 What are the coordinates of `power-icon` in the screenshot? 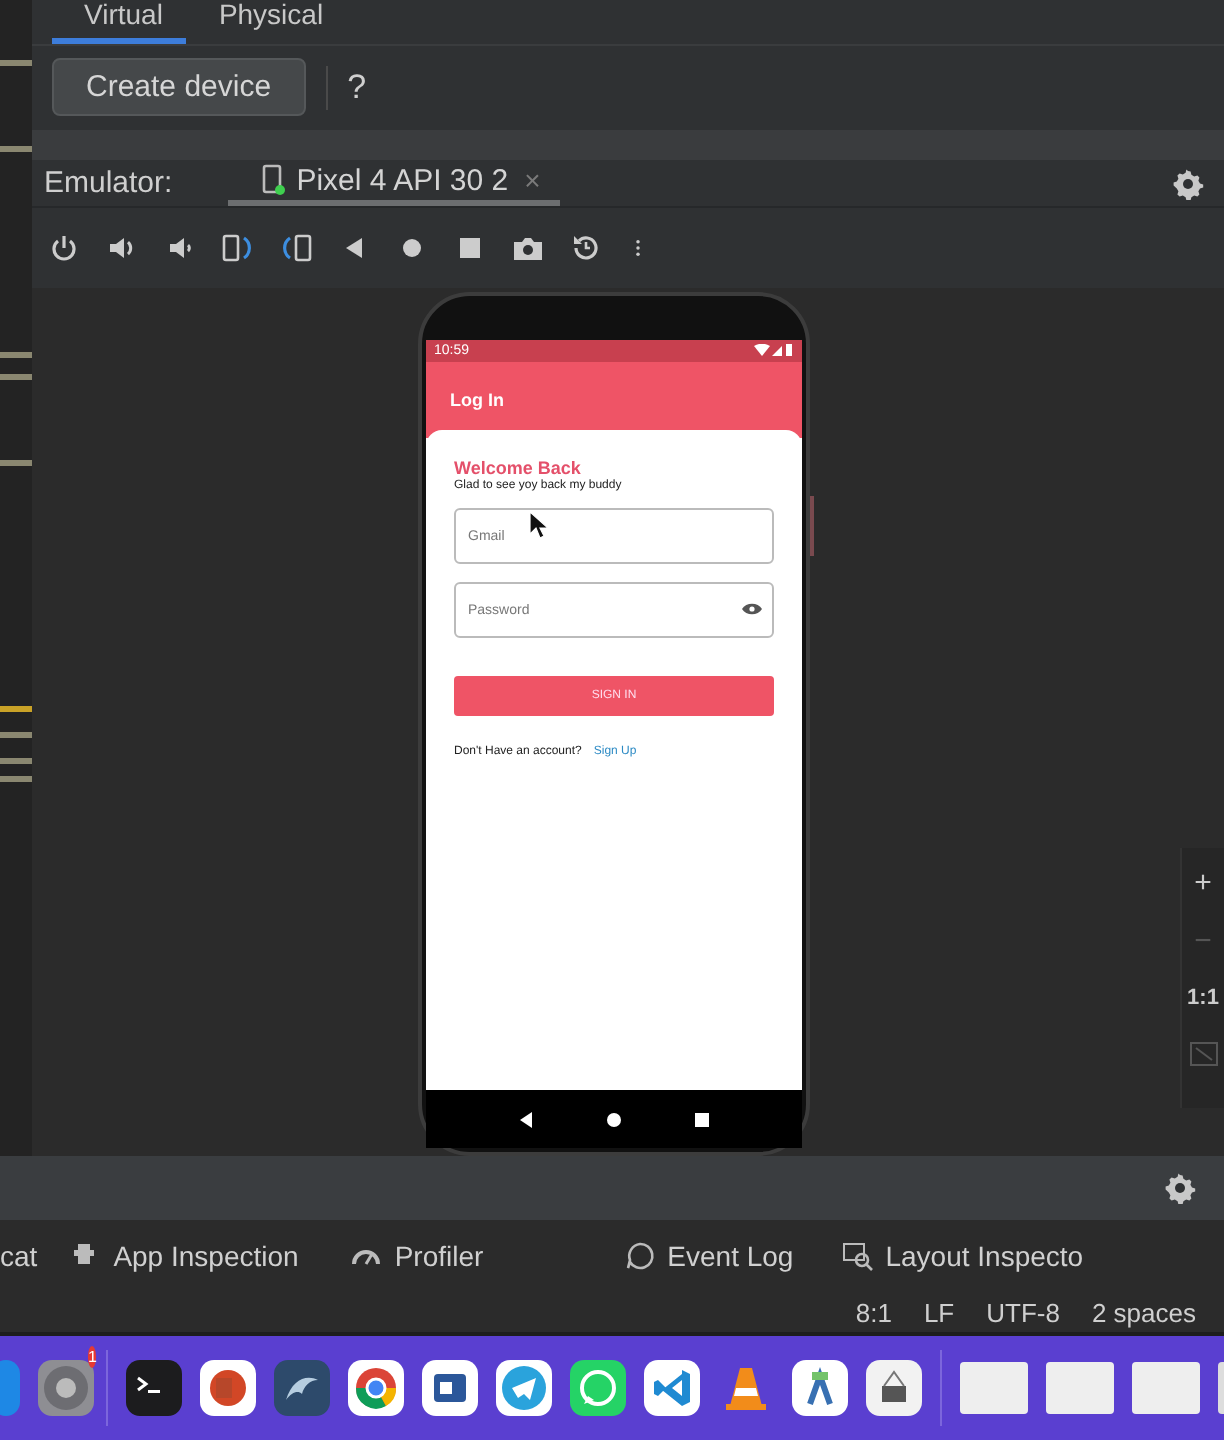 It's located at (64, 248).